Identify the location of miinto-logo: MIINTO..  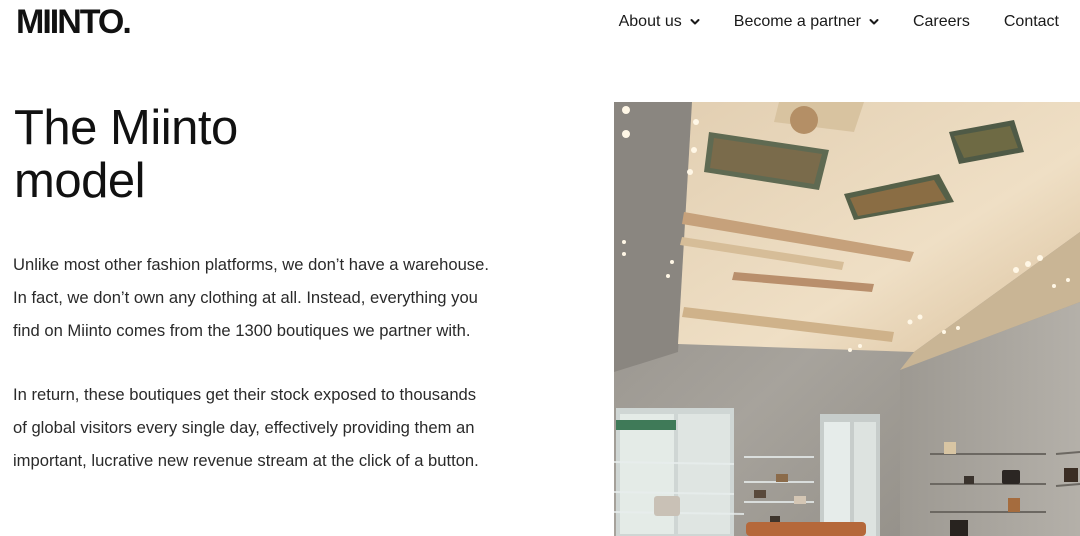
(74, 22).